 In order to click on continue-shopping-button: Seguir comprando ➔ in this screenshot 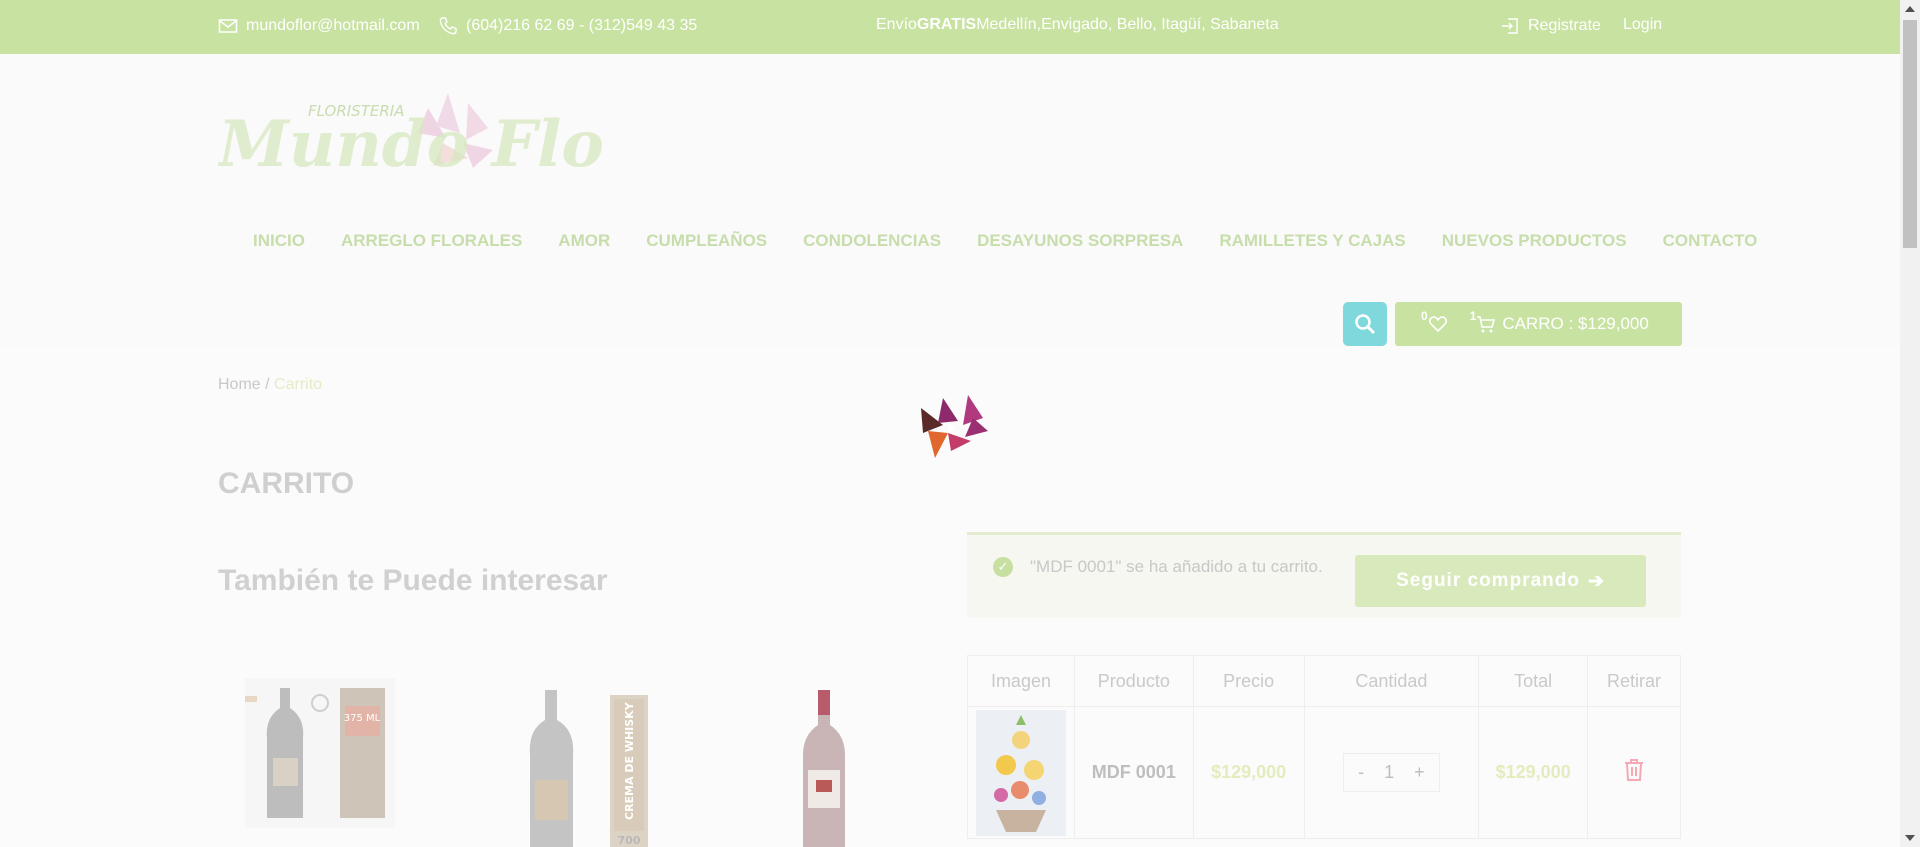, I will do `click(1500, 581)`.